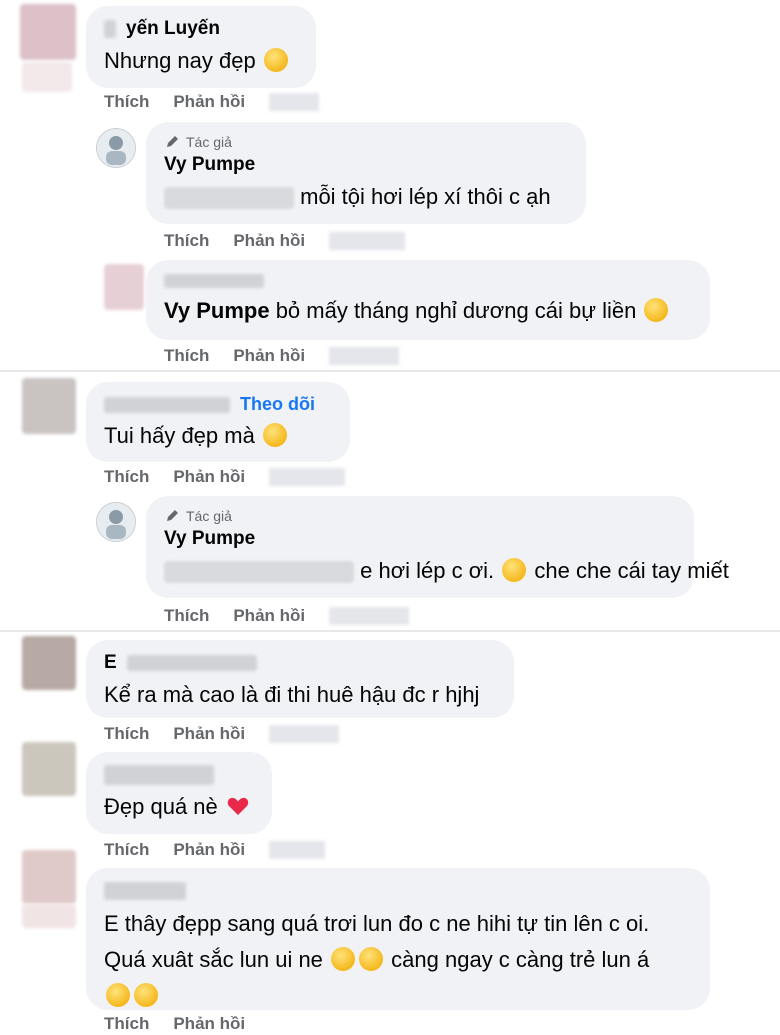 The image size is (780, 1035). I want to click on comment-text: mỗi tội hơi lép xí thôi c ạh, so click(366, 196).